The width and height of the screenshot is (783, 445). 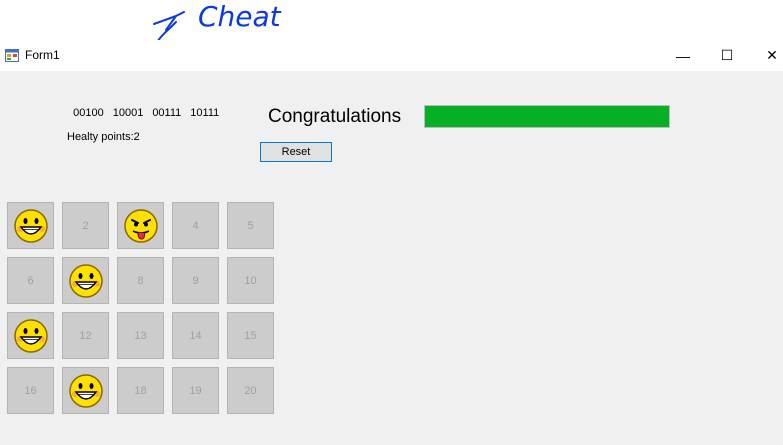 I want to click on card-number-label: 10, so click(x=250, y=280).